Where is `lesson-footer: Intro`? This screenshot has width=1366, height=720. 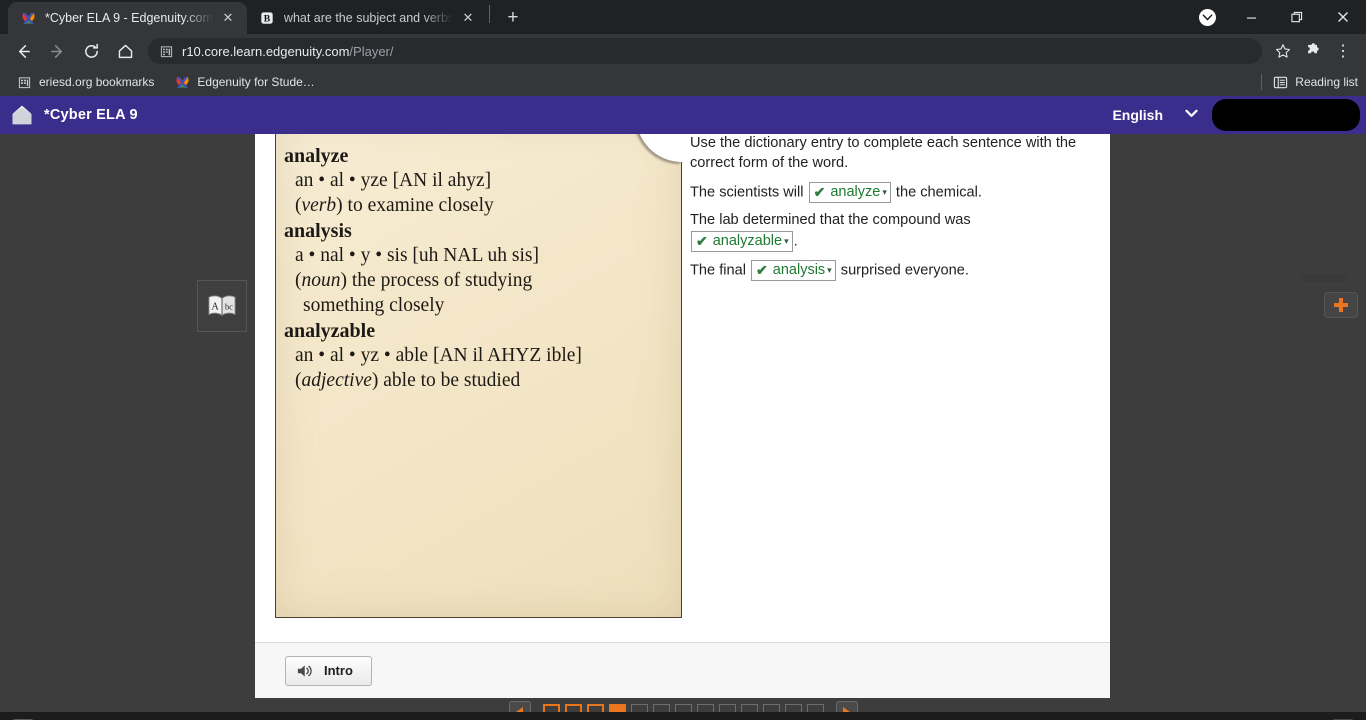 lesson-footer: Intro is located at coordinates (682, 670).